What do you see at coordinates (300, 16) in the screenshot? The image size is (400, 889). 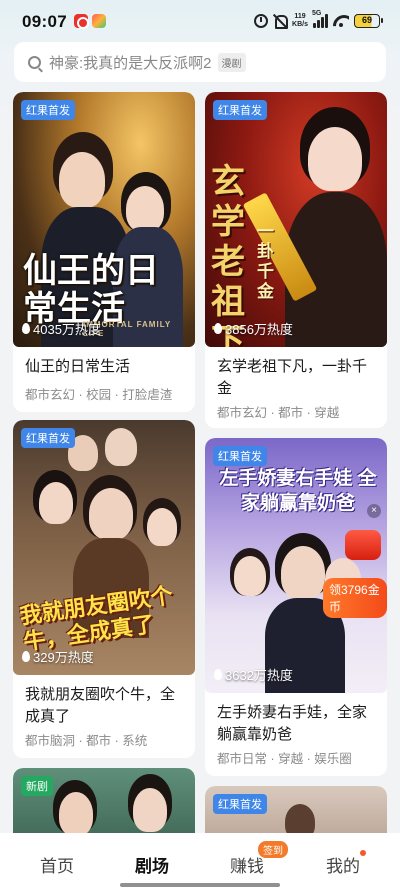 I see `net-speed-value: 119` at bounding box center [300, 16].